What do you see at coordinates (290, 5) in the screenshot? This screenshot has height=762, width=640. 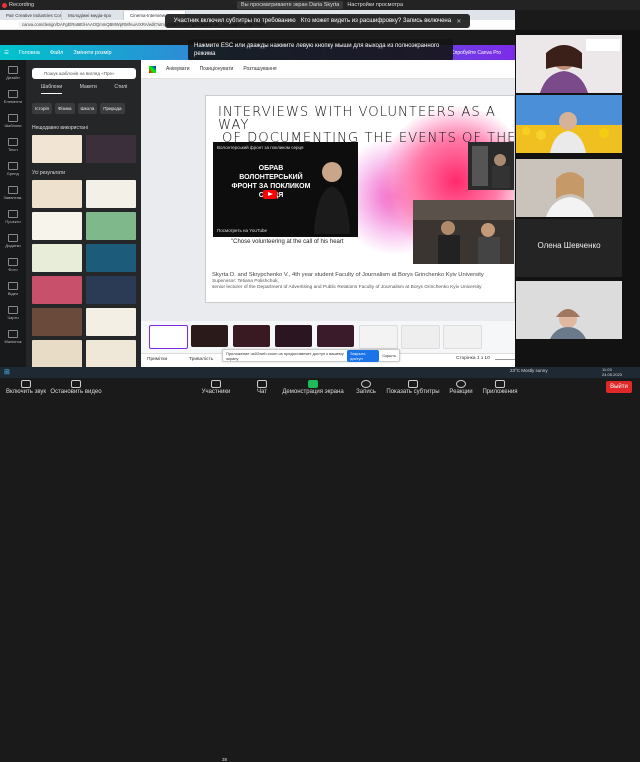 I see `view-status: Вы просматриваете экран Daria Skyrta` at bounding box center [290, 5].